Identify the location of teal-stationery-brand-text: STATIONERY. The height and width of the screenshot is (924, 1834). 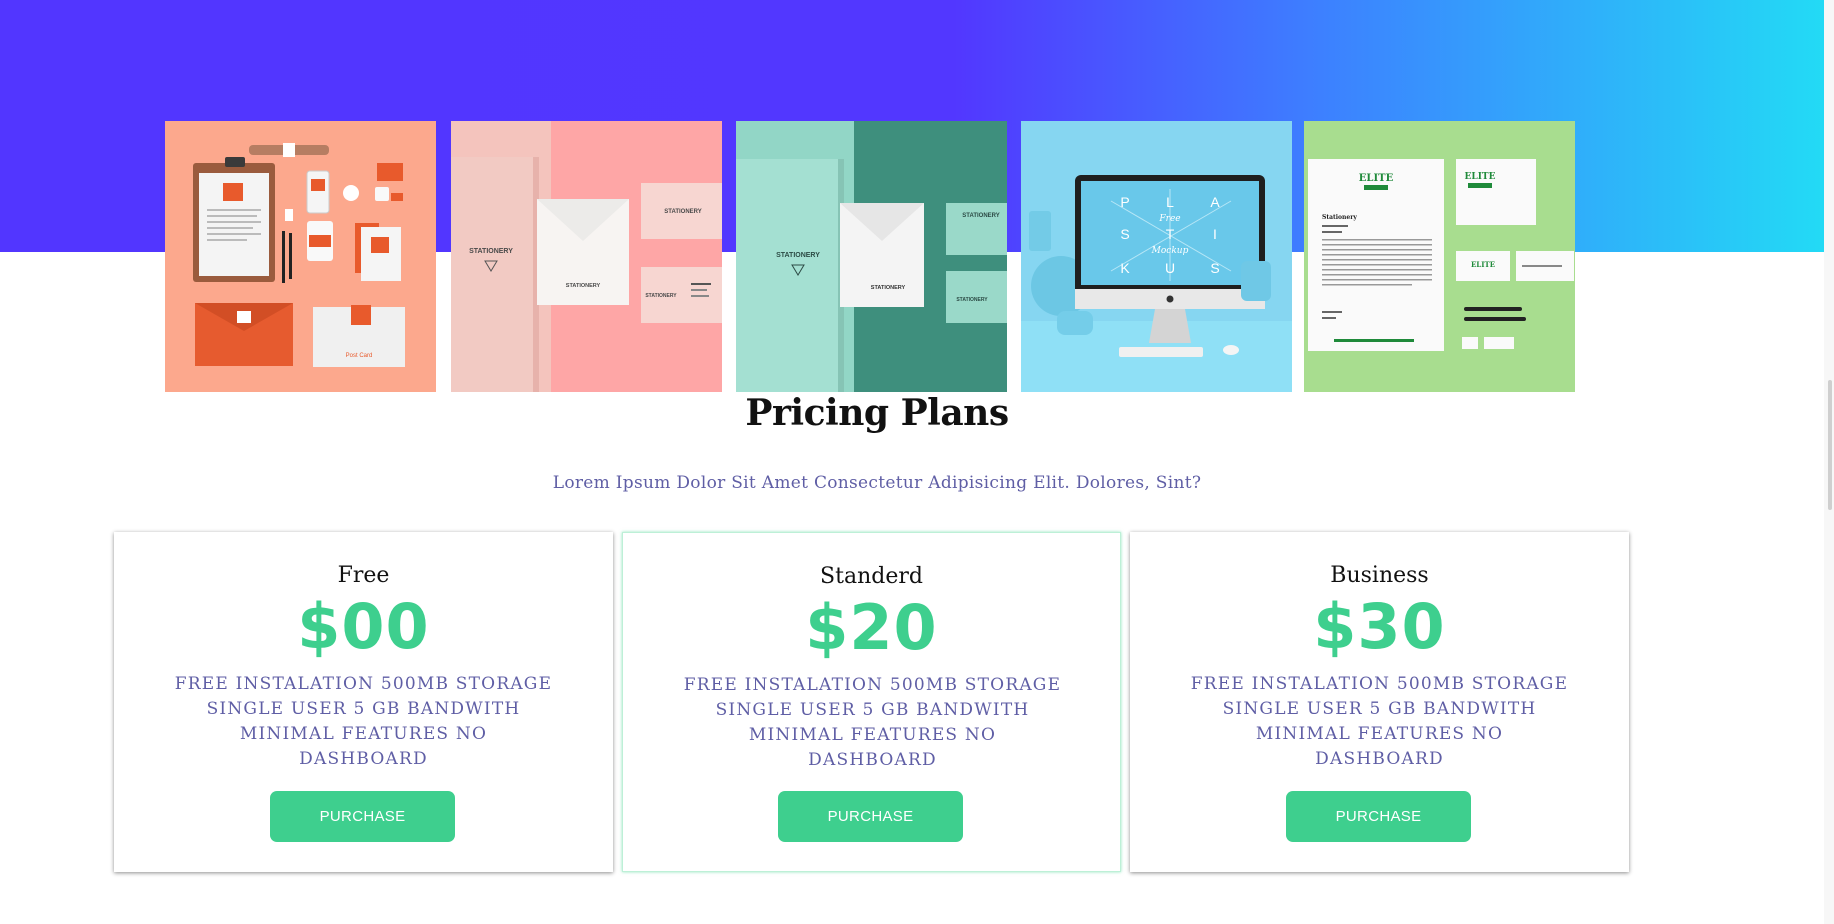
(798, 255).